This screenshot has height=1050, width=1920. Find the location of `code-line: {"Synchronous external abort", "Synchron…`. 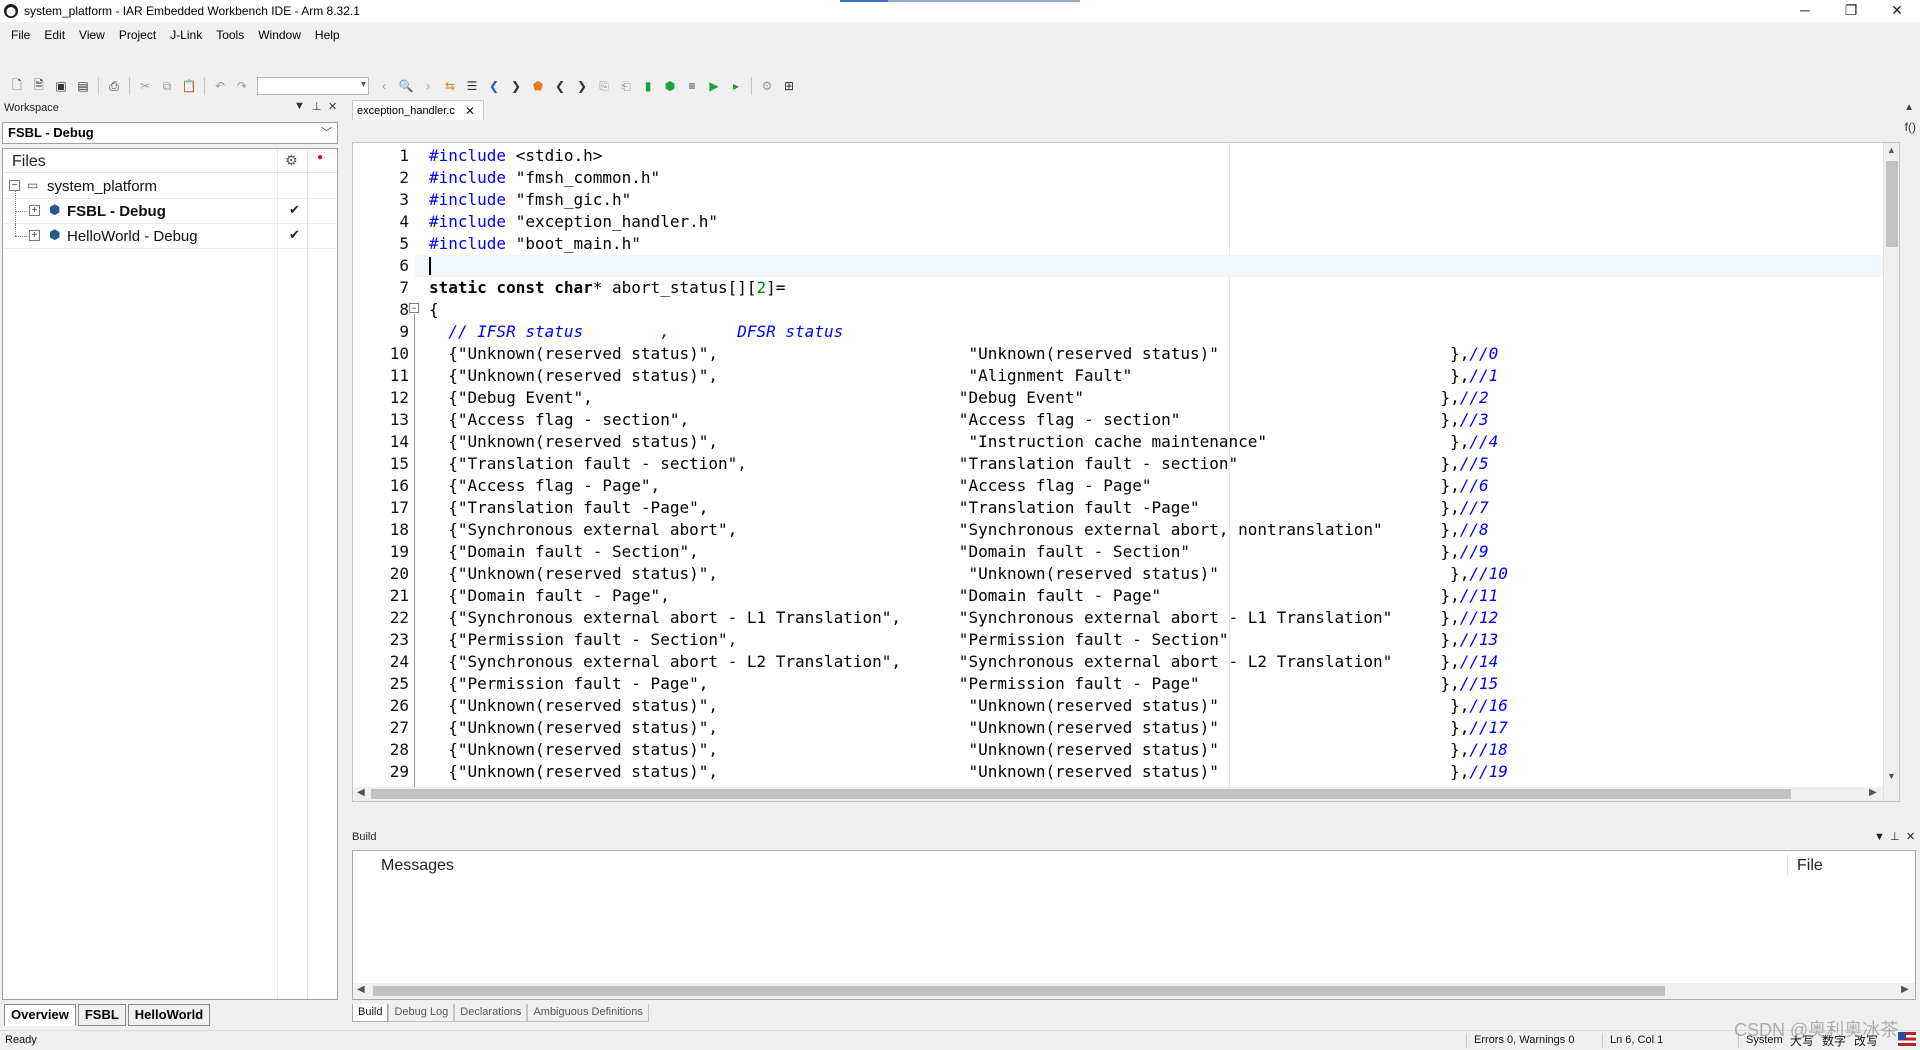

code-line: {"Synchronous external abort", "Synchron… is located at coordinates (1149, 530).